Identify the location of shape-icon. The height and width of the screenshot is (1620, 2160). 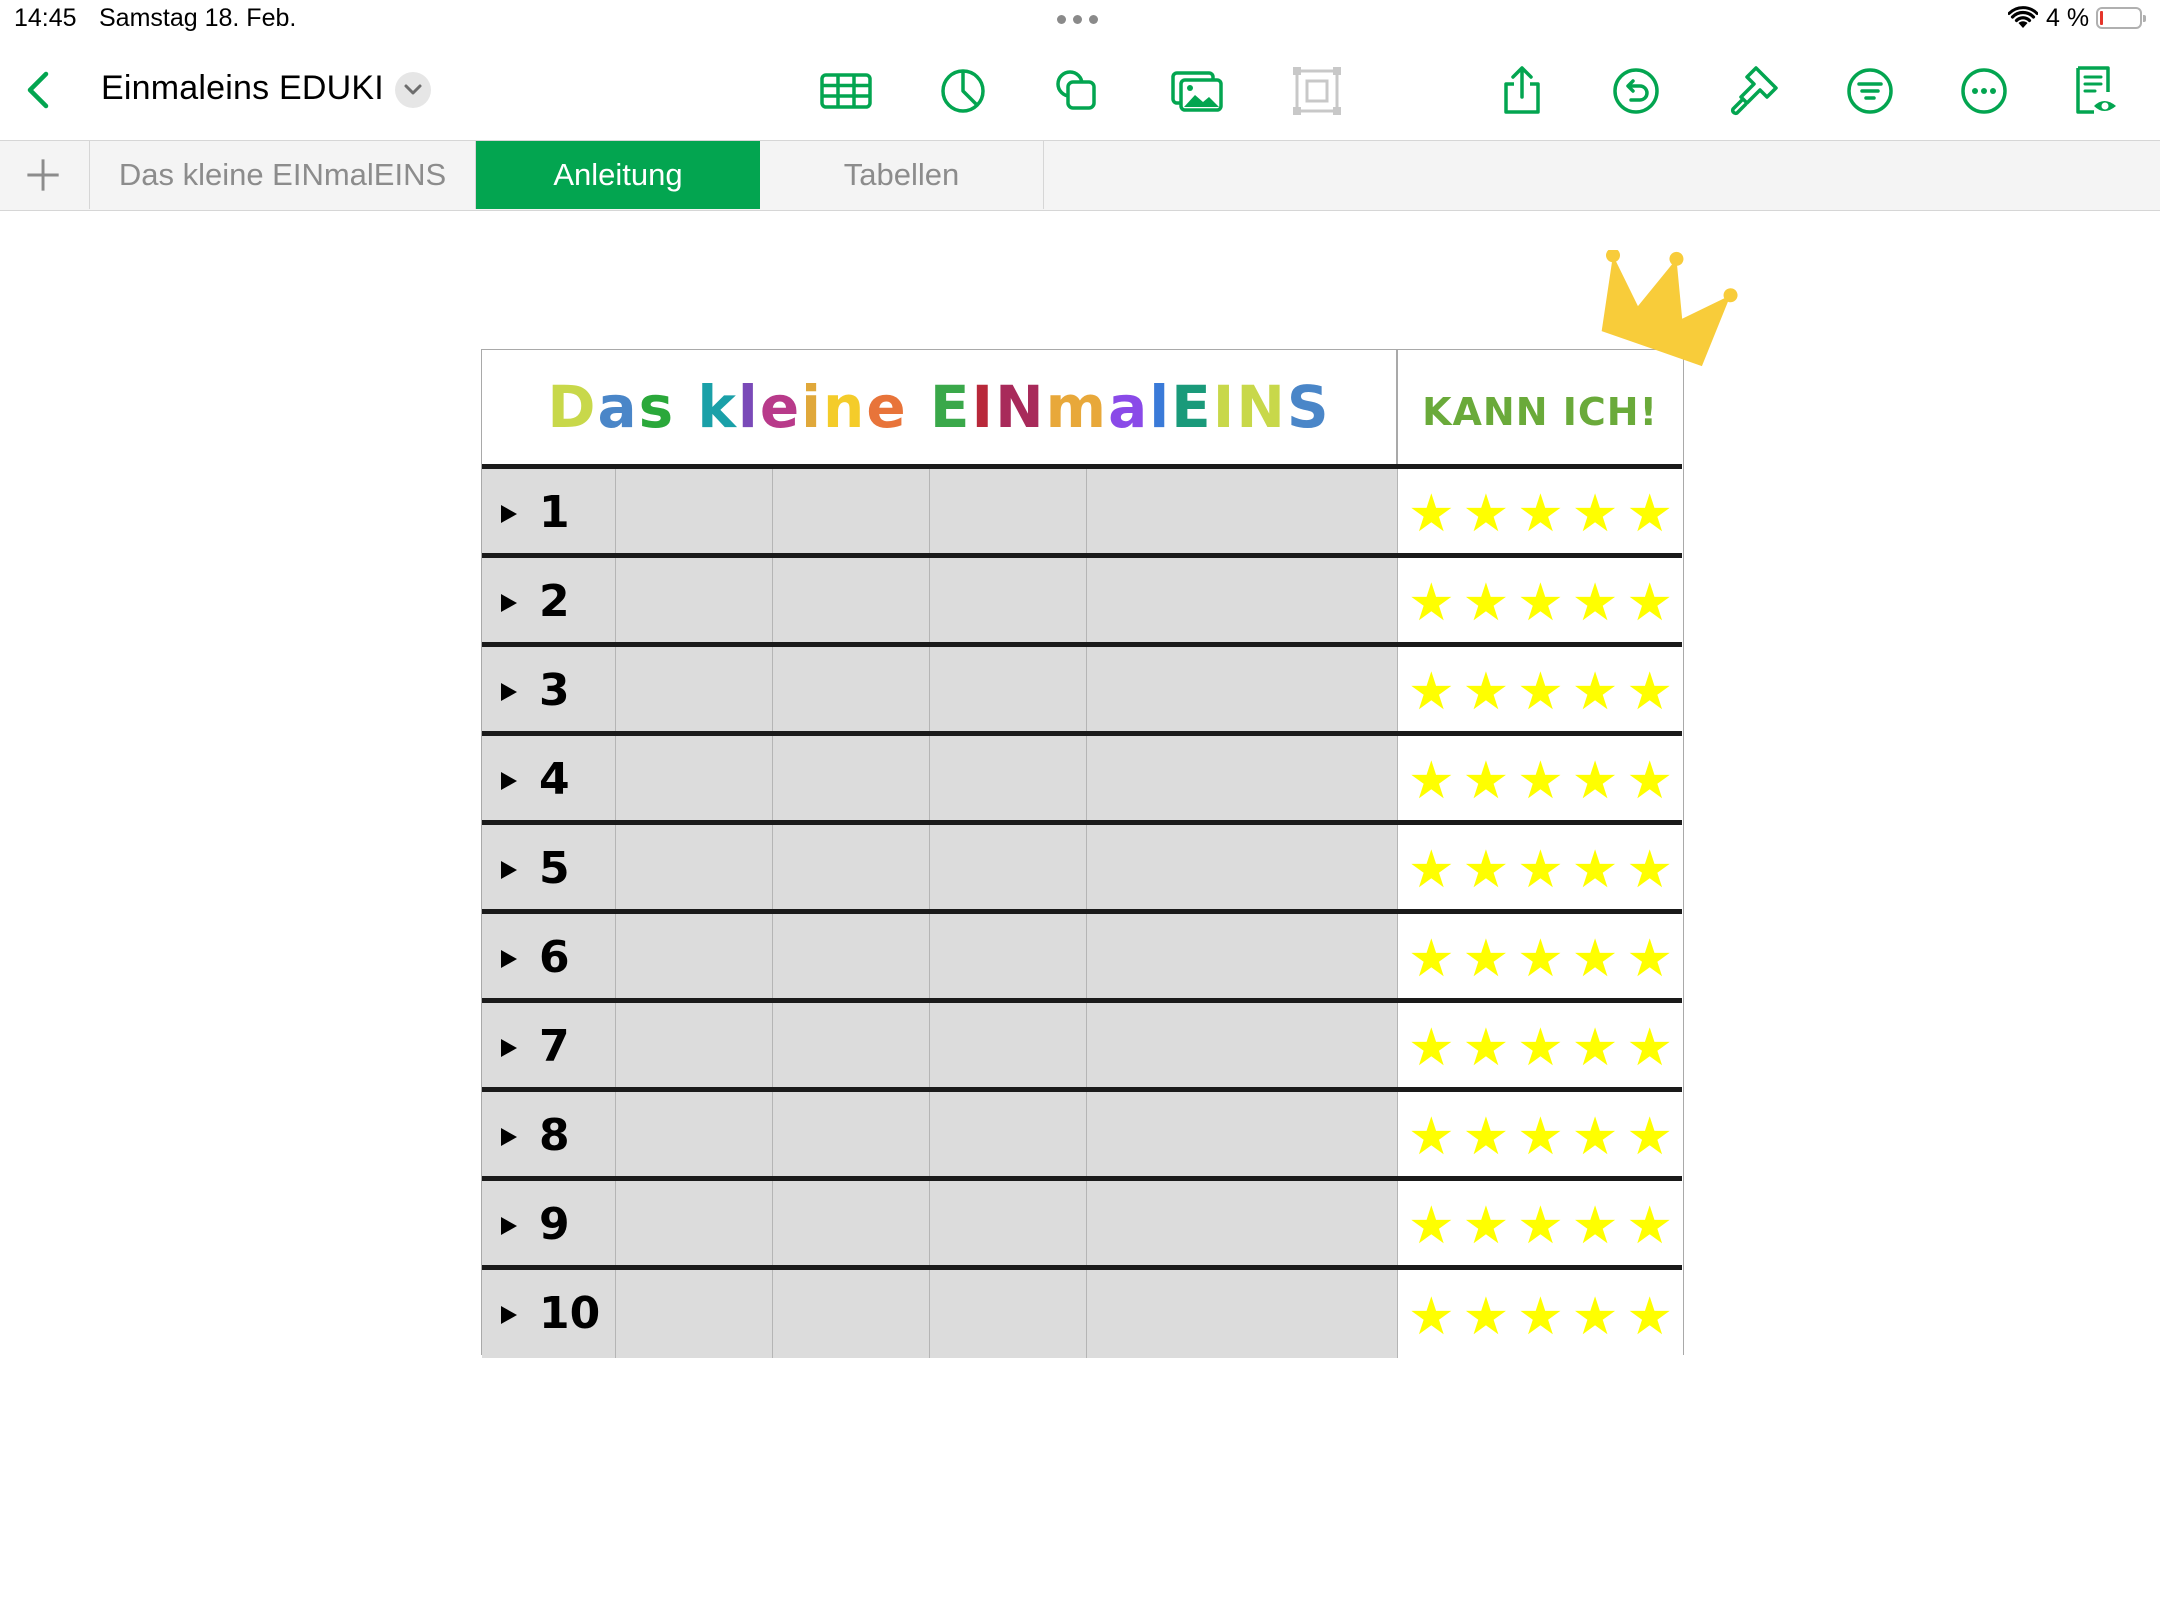
(1077, 91).